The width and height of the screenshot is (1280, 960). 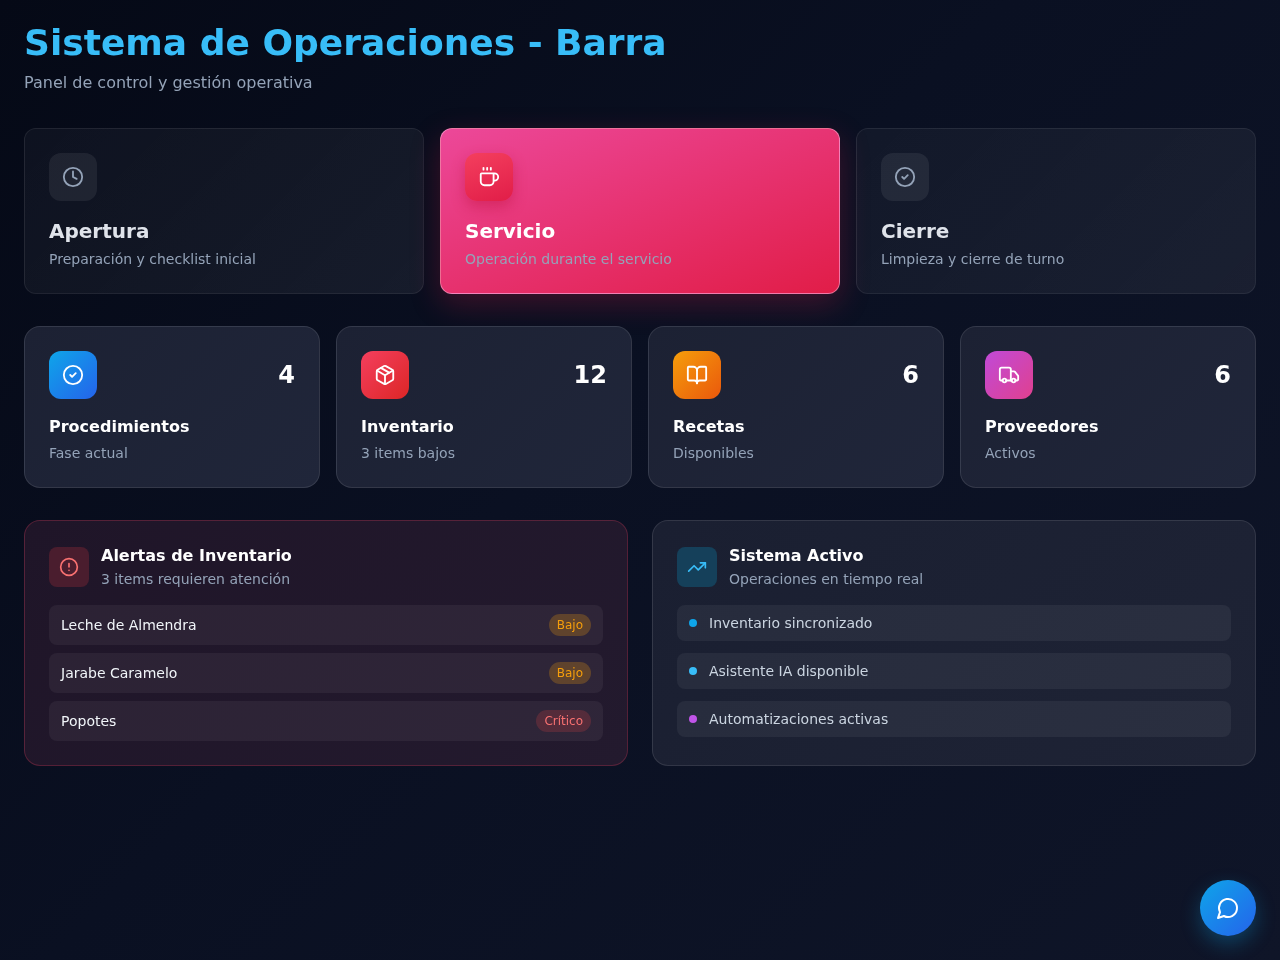 What do you see at coordinates (69, 567) in the screenshot?
I see `alert-icon` at bounding box center [69, 567].